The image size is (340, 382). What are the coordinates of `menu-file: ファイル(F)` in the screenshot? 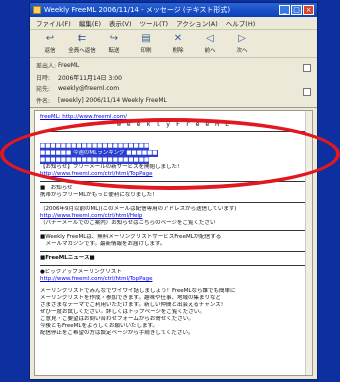 It's located at (53, 23).